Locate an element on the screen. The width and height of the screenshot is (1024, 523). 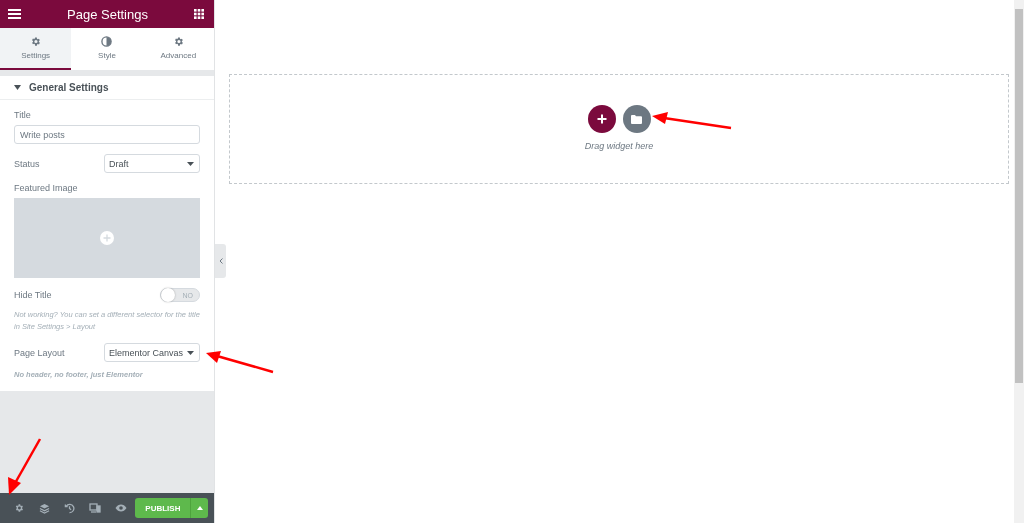
panel-tab: Settings is located at coordinates (36, 49).